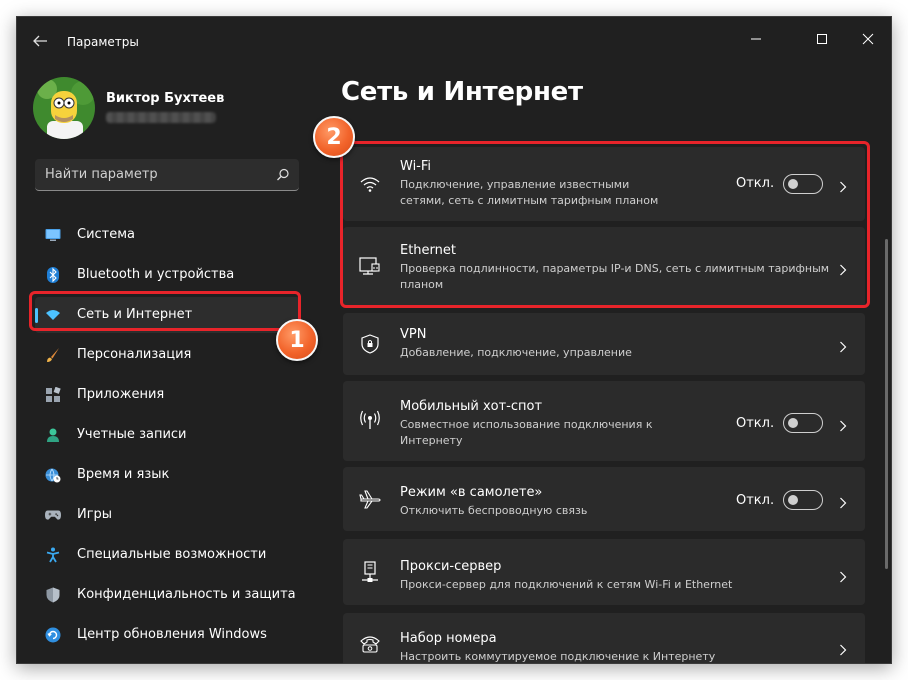  I want to click on sidebar-item-bluetooth: Bluetooth и устройства, so click(168, 275).